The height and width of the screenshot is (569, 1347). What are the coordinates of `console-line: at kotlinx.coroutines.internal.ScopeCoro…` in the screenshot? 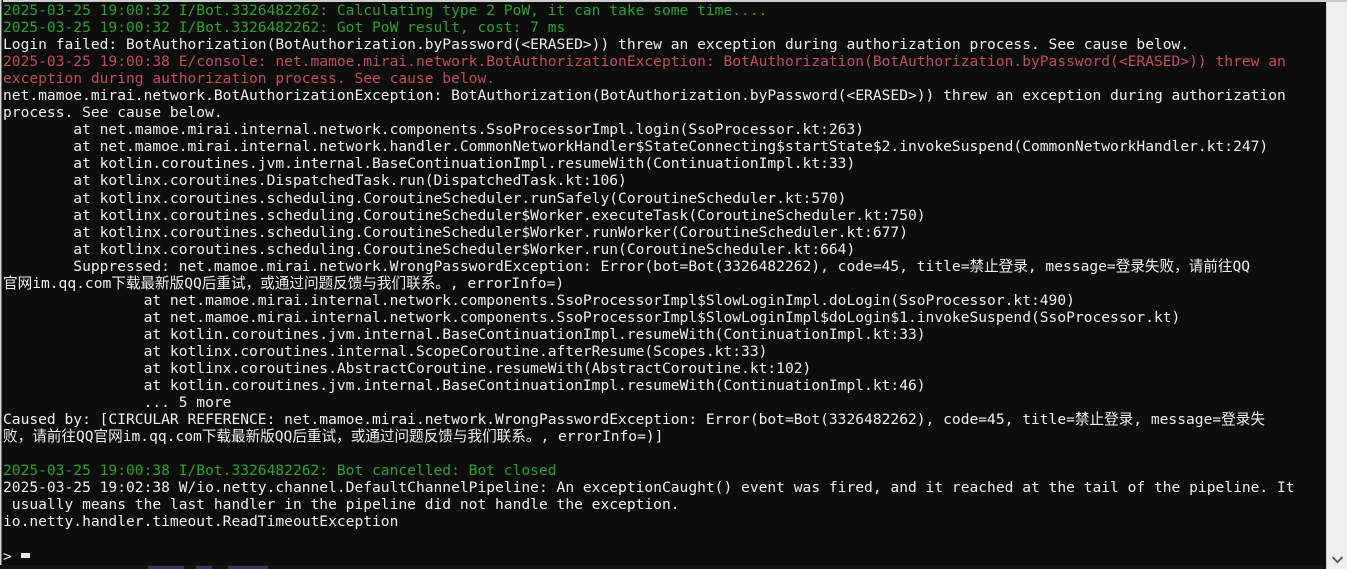 It's located at (385, 351).